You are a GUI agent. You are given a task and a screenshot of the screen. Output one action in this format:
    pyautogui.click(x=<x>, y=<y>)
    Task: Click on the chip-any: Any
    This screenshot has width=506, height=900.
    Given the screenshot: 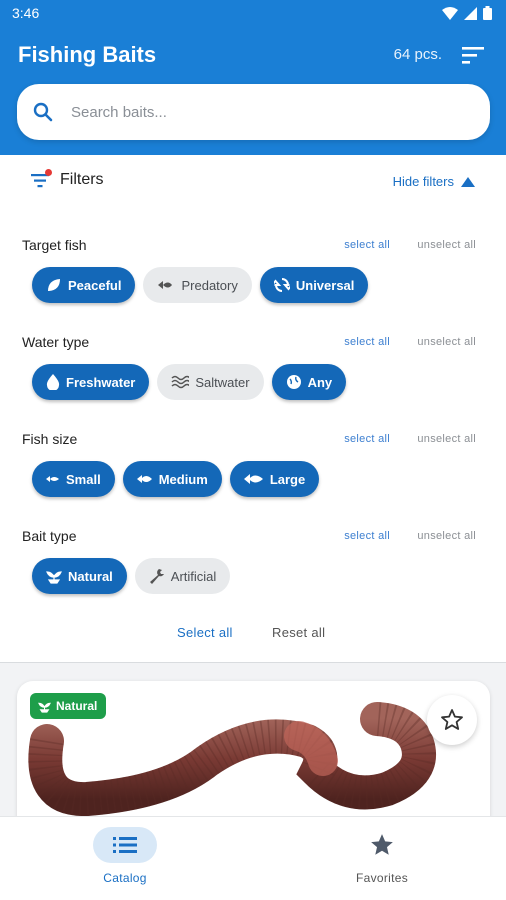 What is the action you would take?
    pyautogui.click(x=309, y=382)
    